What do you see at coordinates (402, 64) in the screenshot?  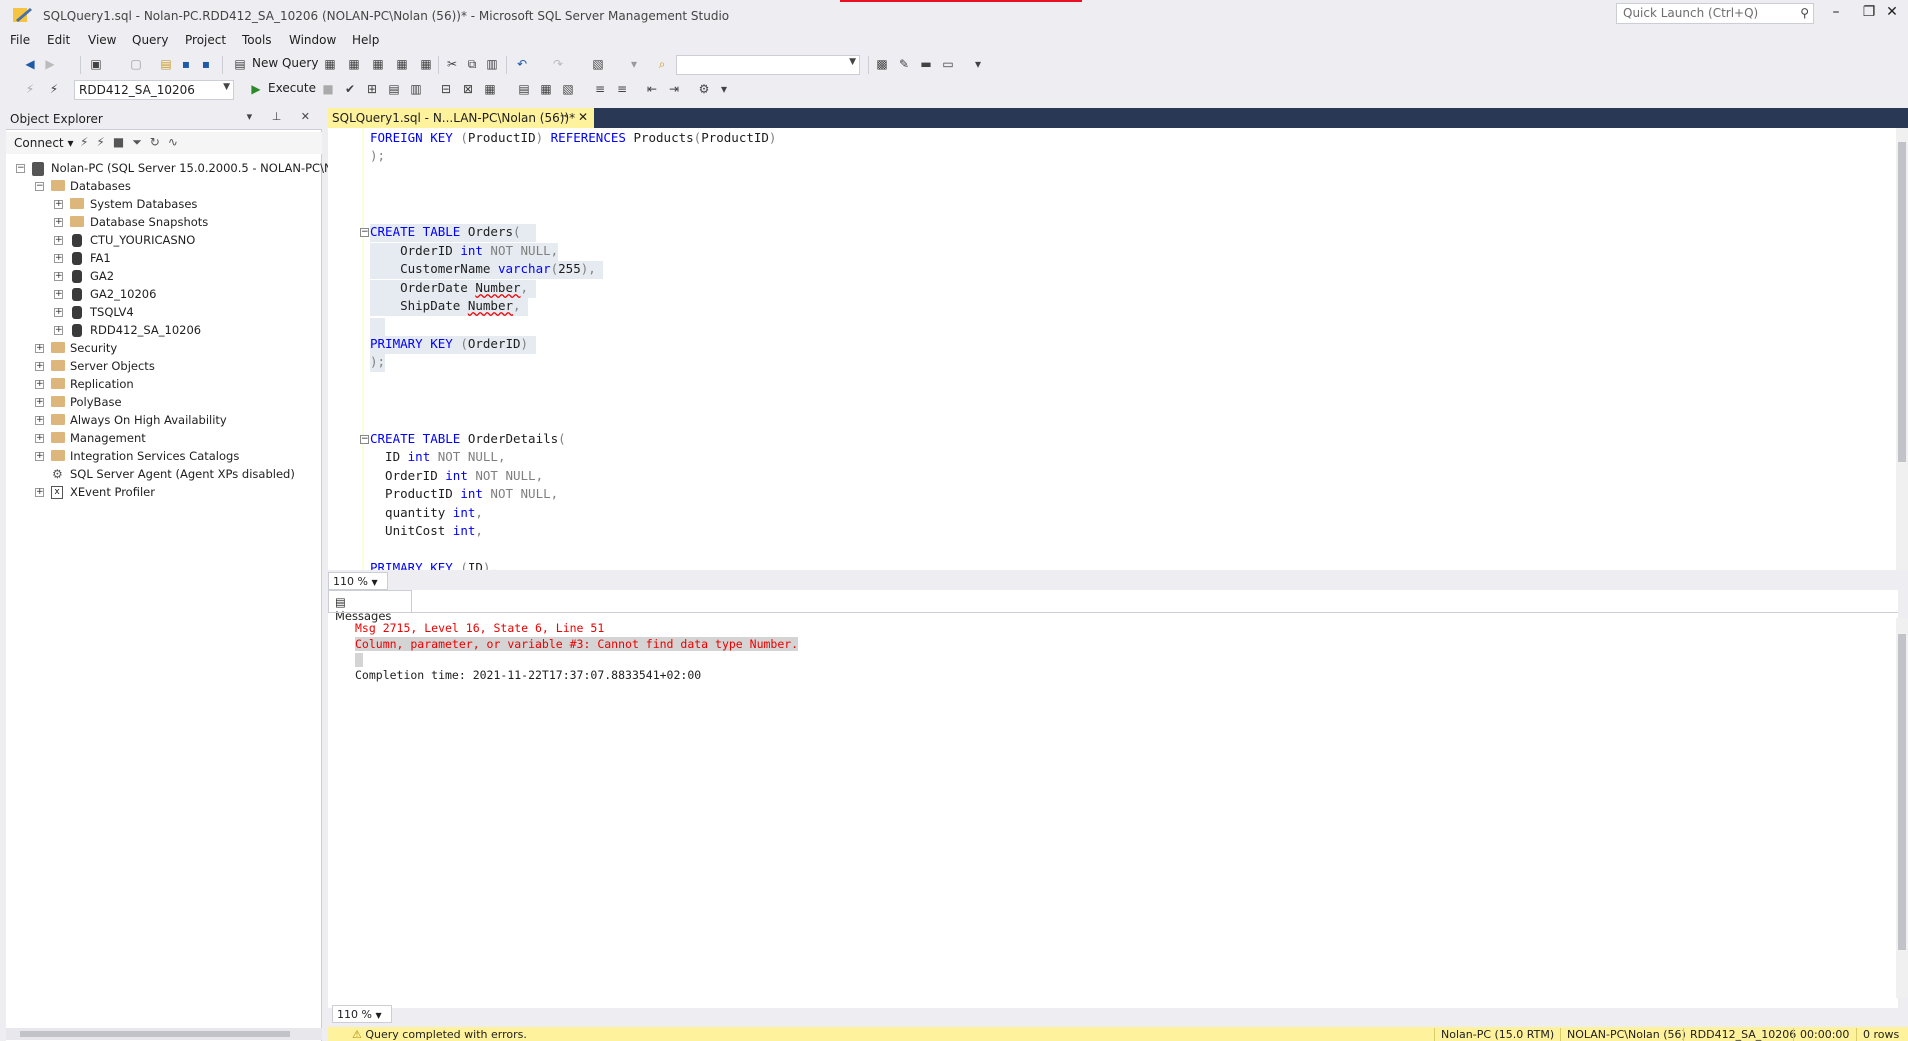 I see `dax-icon: ▦` at bounding box center [402, 64].